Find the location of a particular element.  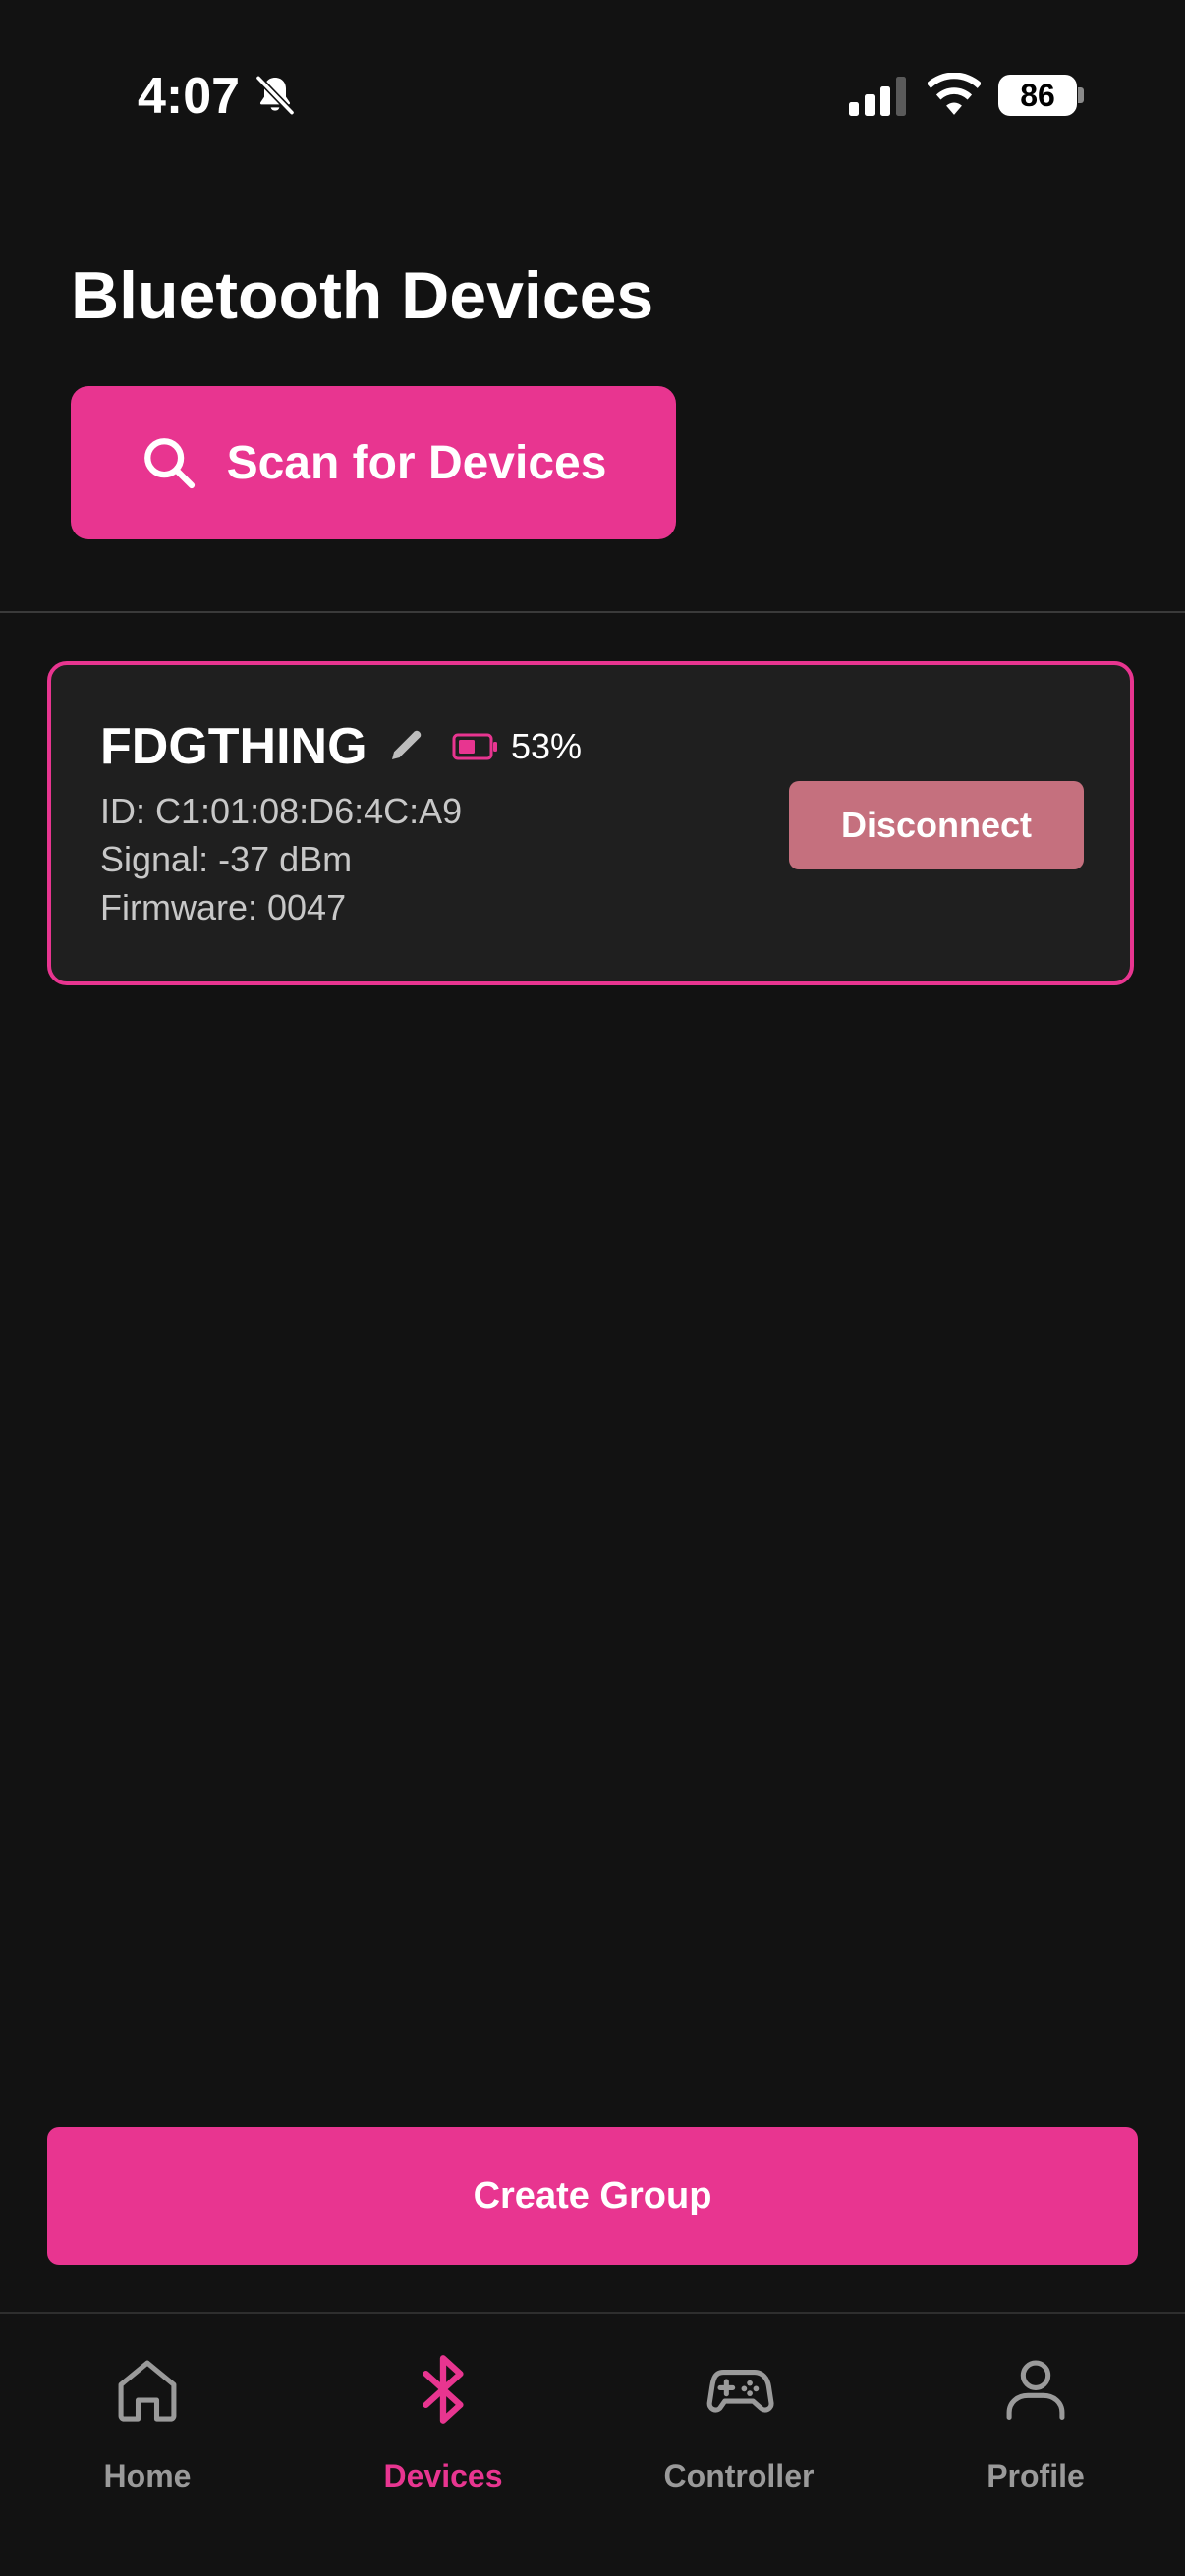

device-battery-percent: 53% is located at coordinates (547, 746).